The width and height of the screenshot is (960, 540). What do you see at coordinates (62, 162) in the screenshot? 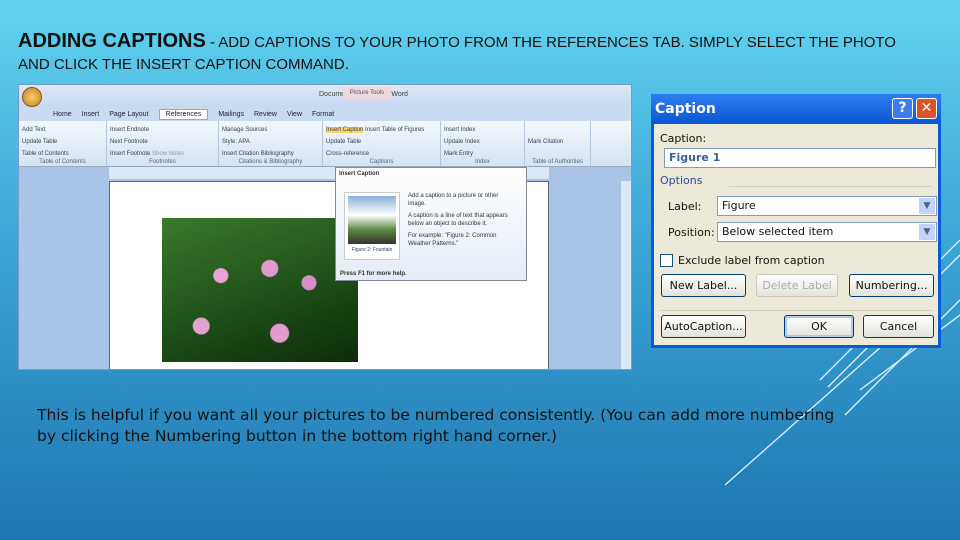
I see `group-label: Table of Contents` at bounding box center [62, 162].